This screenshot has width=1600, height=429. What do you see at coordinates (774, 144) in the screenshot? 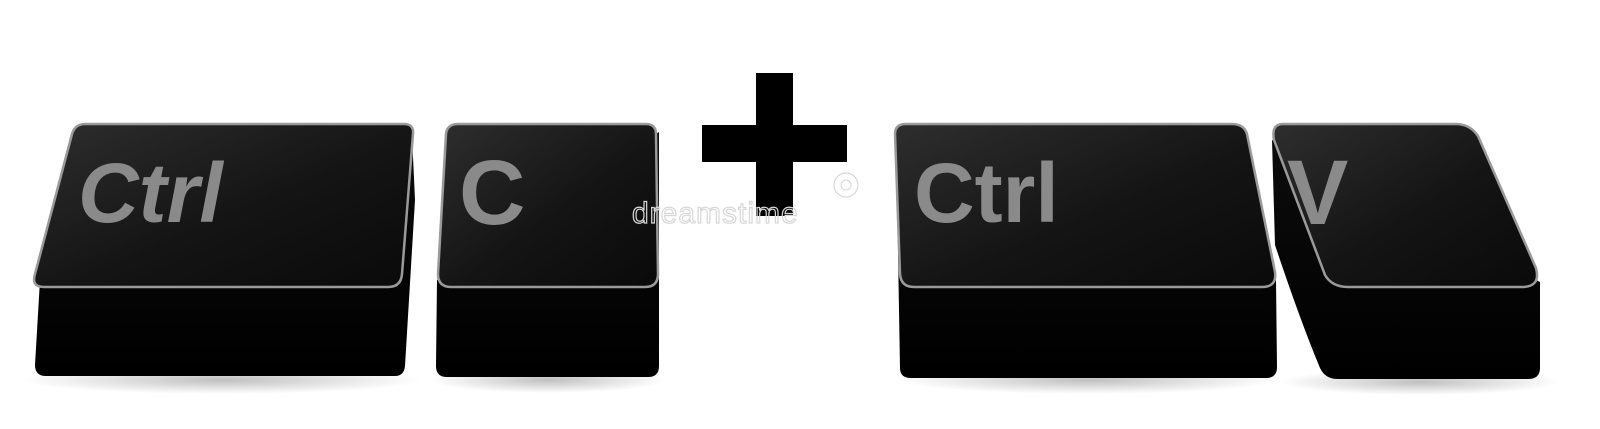
I see `plus-icon` at bounding box center [774, 144].